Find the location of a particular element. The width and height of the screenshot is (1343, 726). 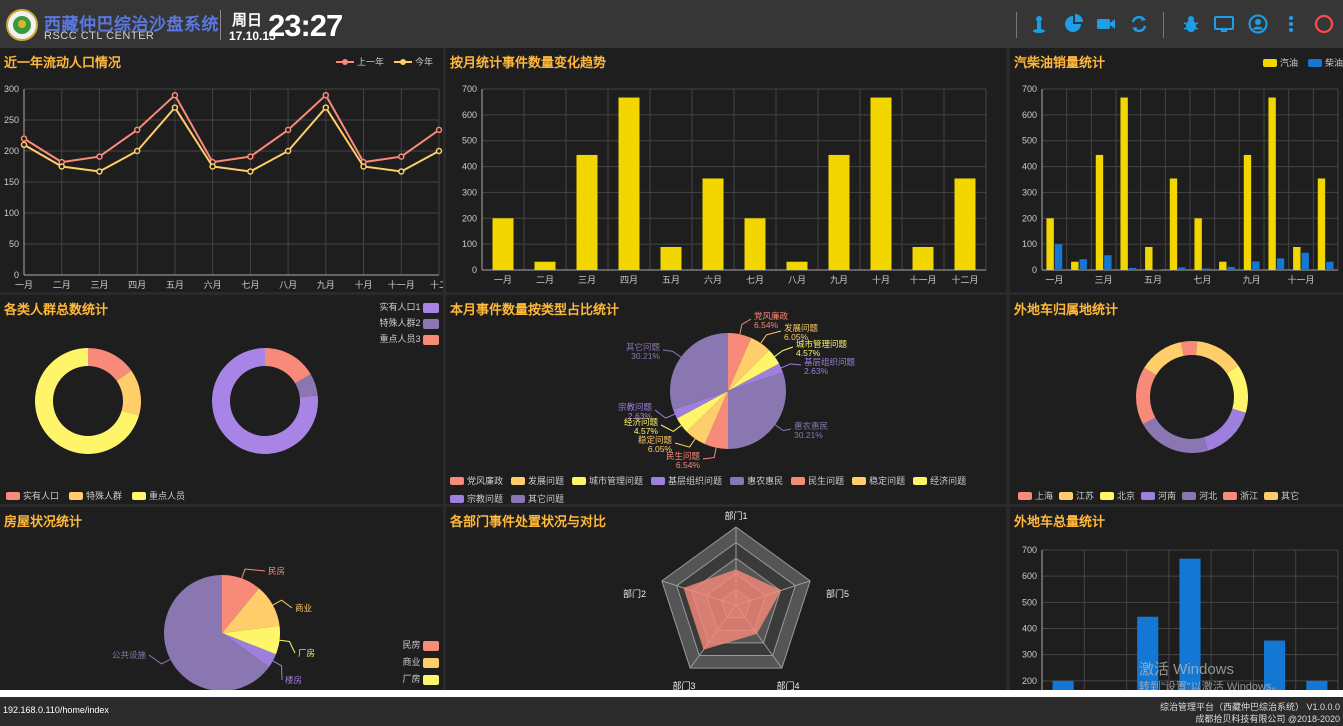

slice-label: 厂房 is located at coordinates (306, 653).